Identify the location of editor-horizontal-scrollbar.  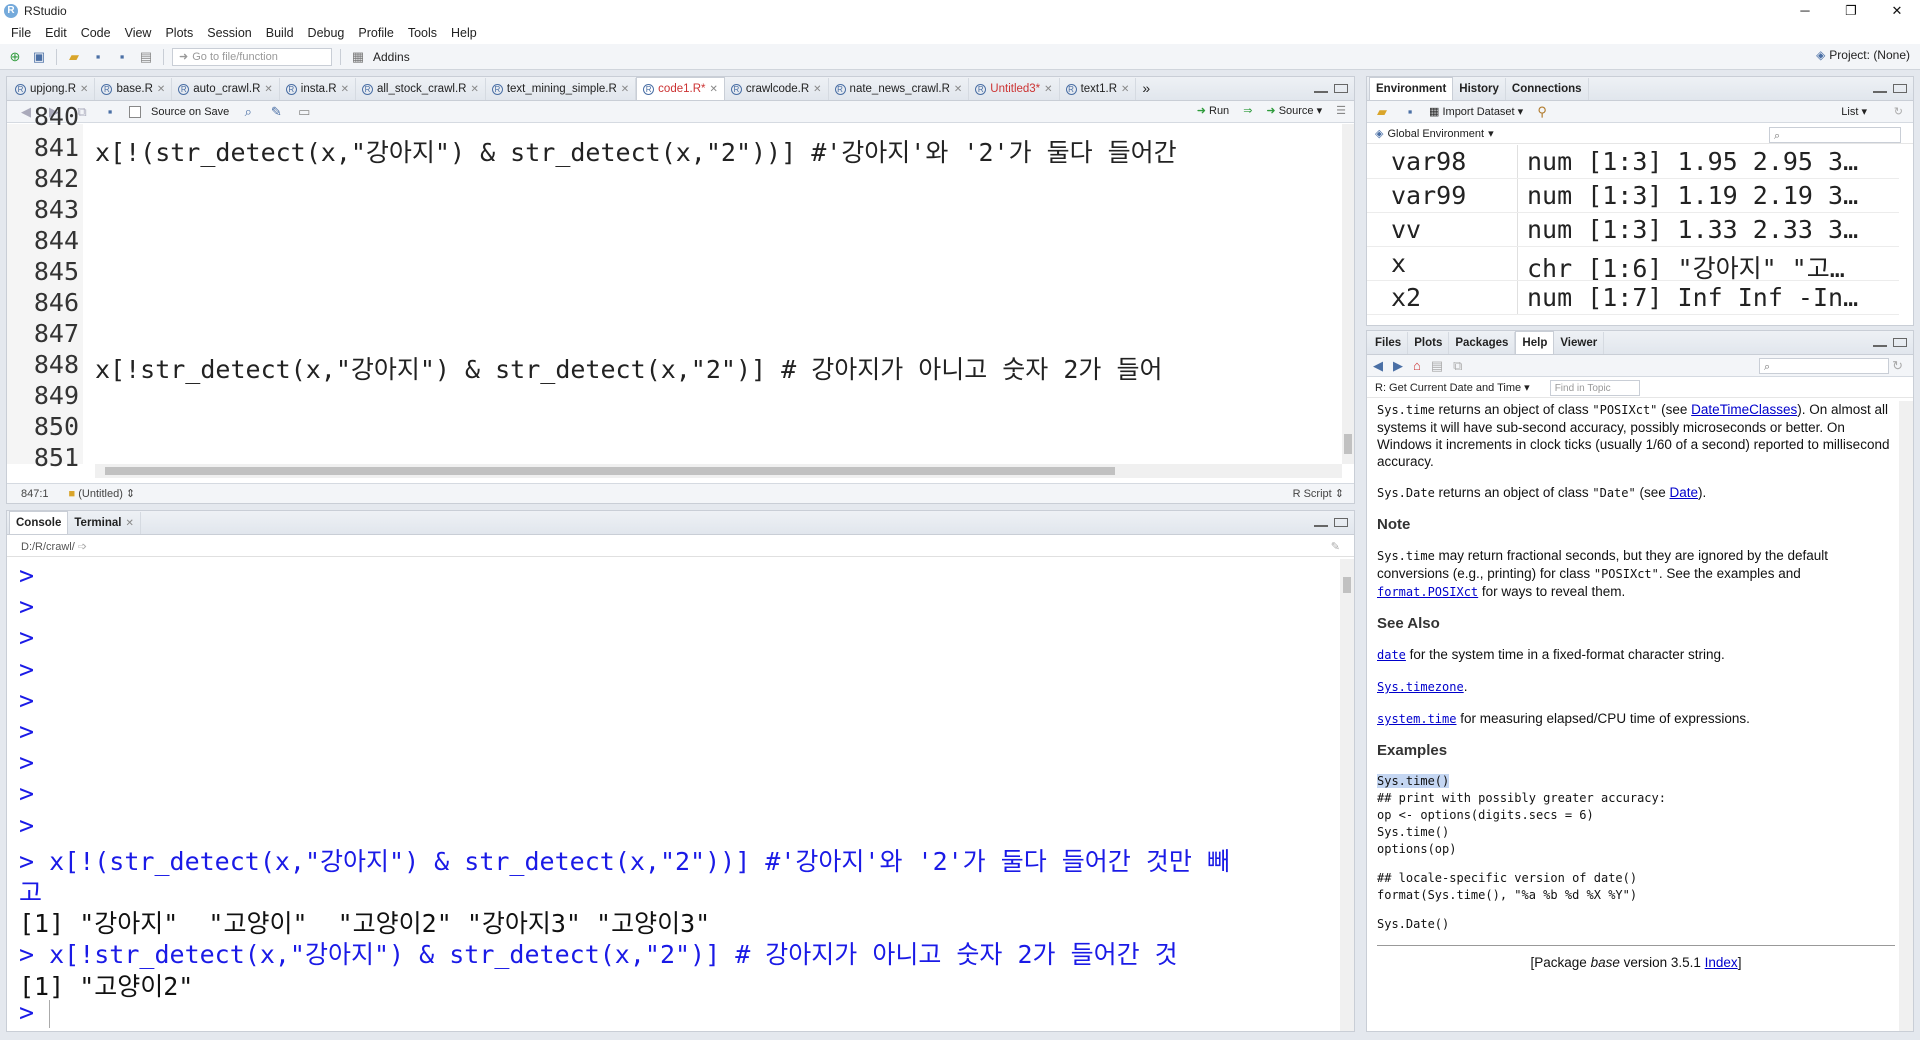
(718, 471).